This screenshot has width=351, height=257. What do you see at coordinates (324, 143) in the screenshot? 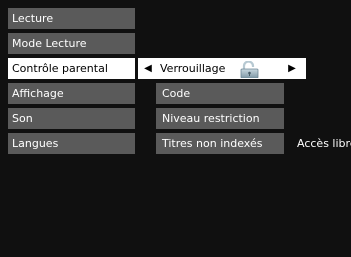
I see `unrated-titles-value: Accès libre` at bounding box center [324, 143].